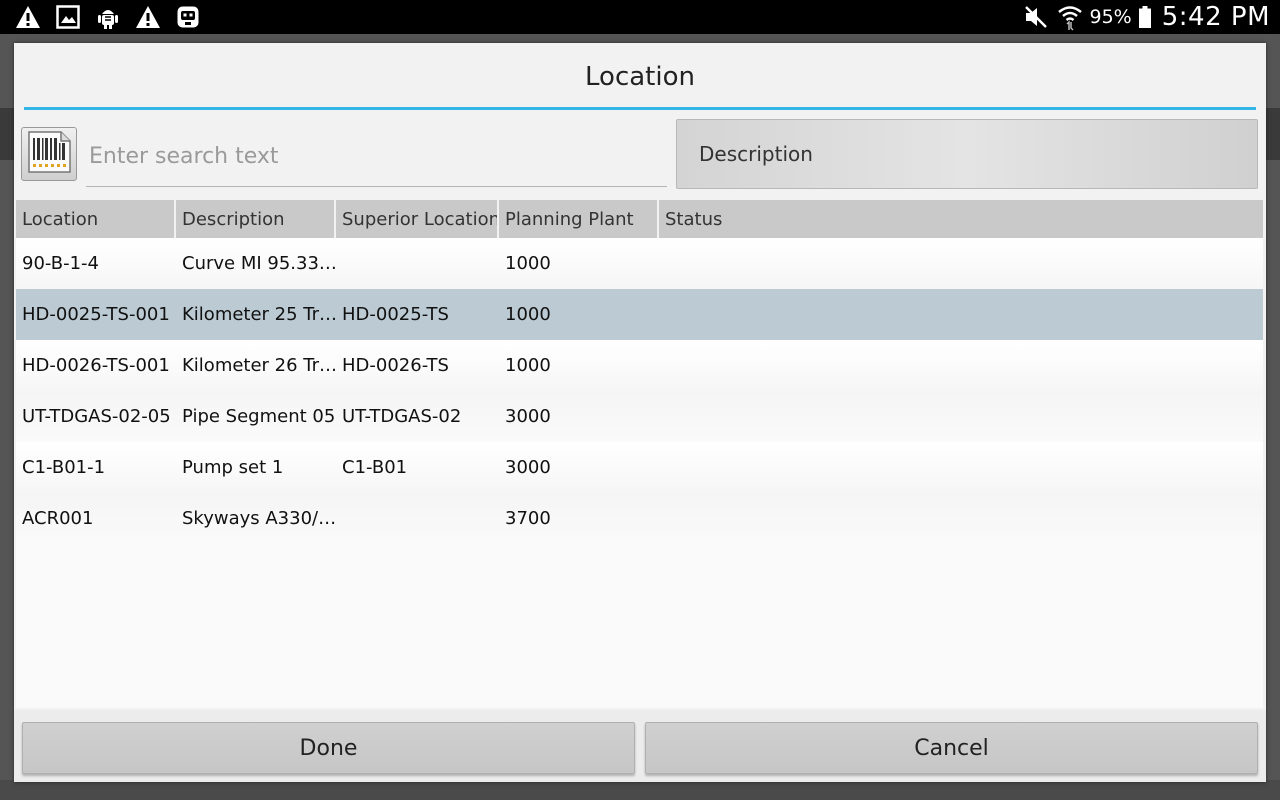 This screenshot has width=1280, height=800. I want to click on wifi-icon, so click(1070, 17).